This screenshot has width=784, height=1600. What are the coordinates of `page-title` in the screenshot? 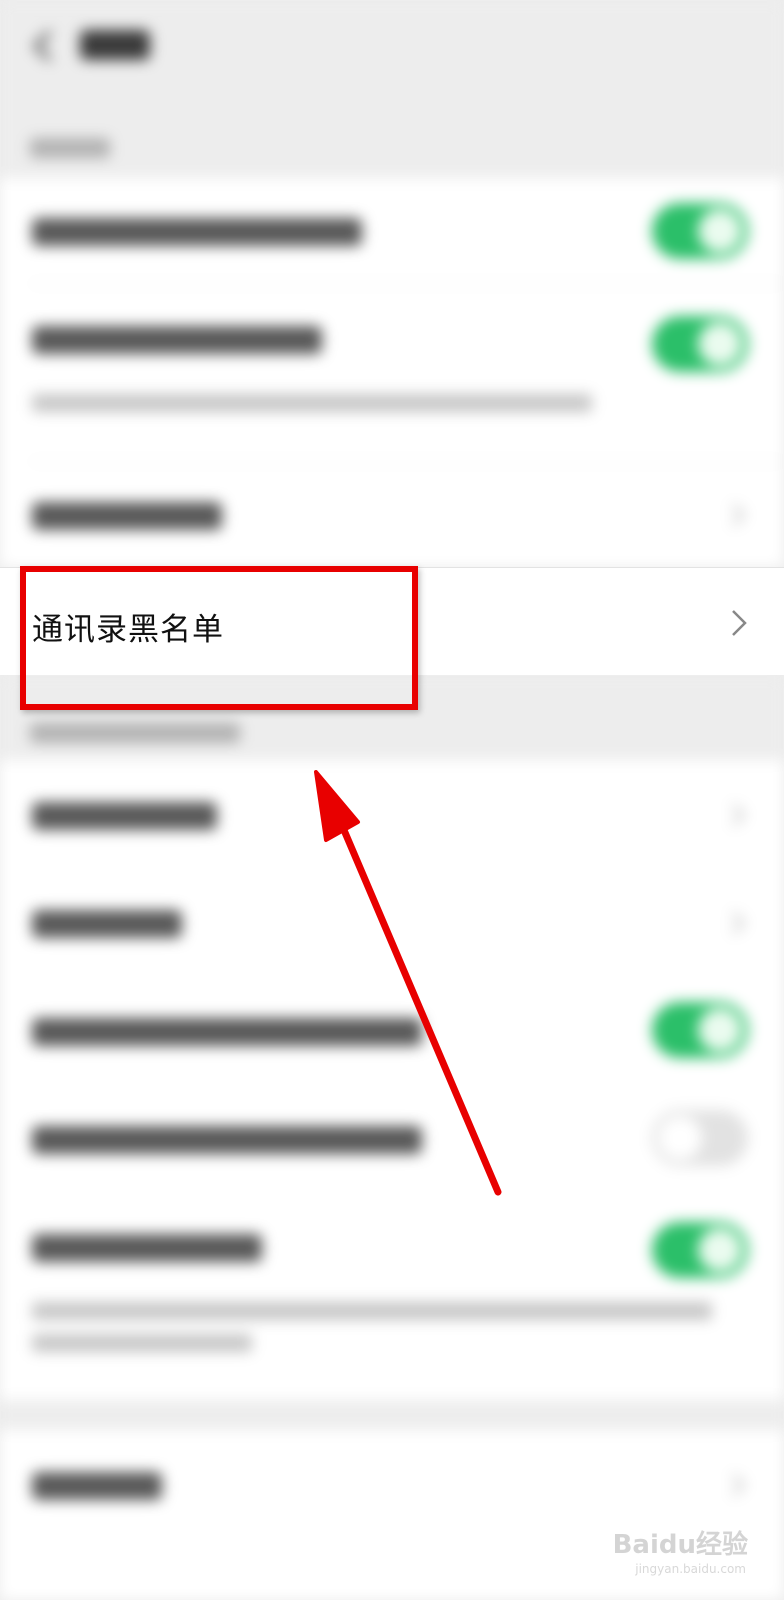 It's located at (115, 45).